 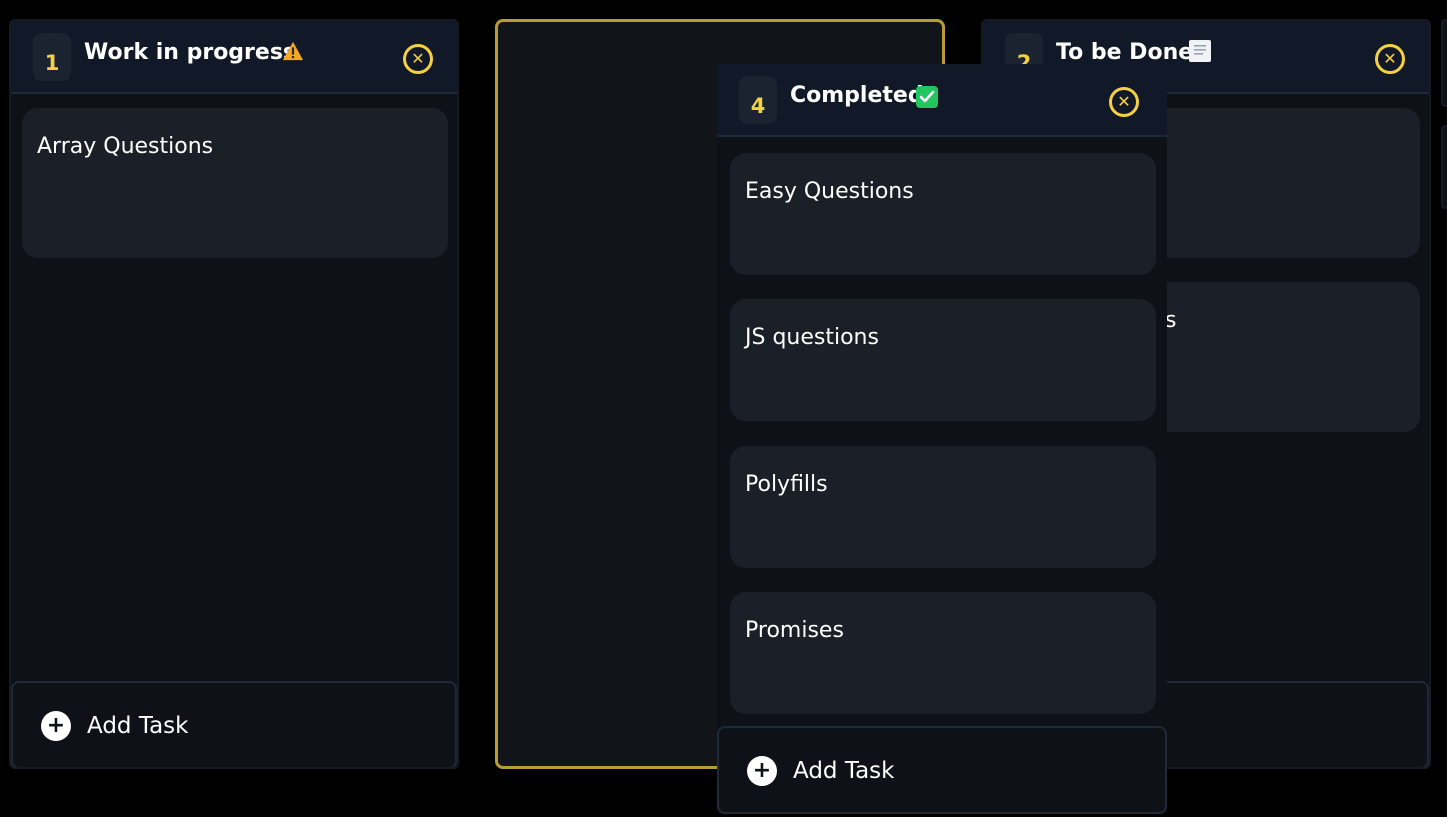 What do you see at coordinates (190, 52) in the screenshot?
I see `column-title: Work in progress` at bounding box center [190, 52].